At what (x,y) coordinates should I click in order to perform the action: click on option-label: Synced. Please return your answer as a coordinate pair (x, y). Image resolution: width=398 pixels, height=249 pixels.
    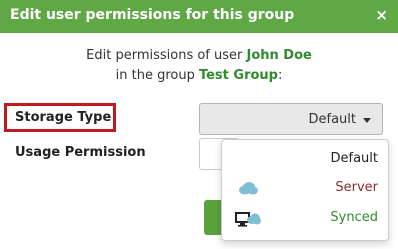
    Looking at the image, I should click on (354, 217).